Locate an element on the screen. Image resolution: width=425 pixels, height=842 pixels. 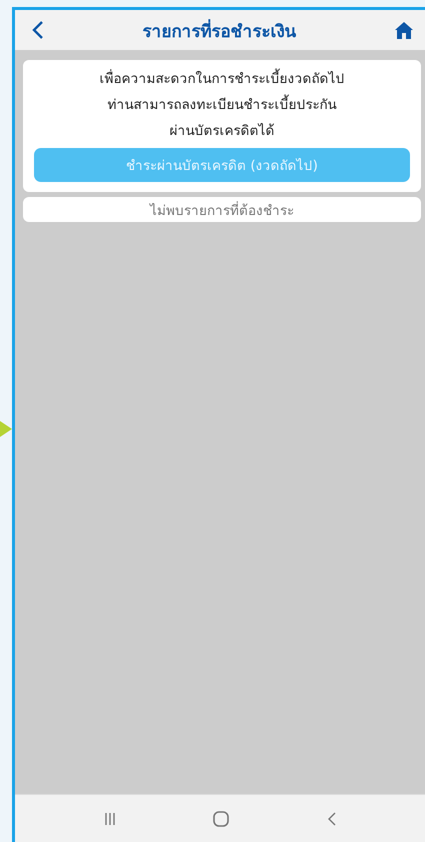
back-icon is located at coordinates (38, 30).